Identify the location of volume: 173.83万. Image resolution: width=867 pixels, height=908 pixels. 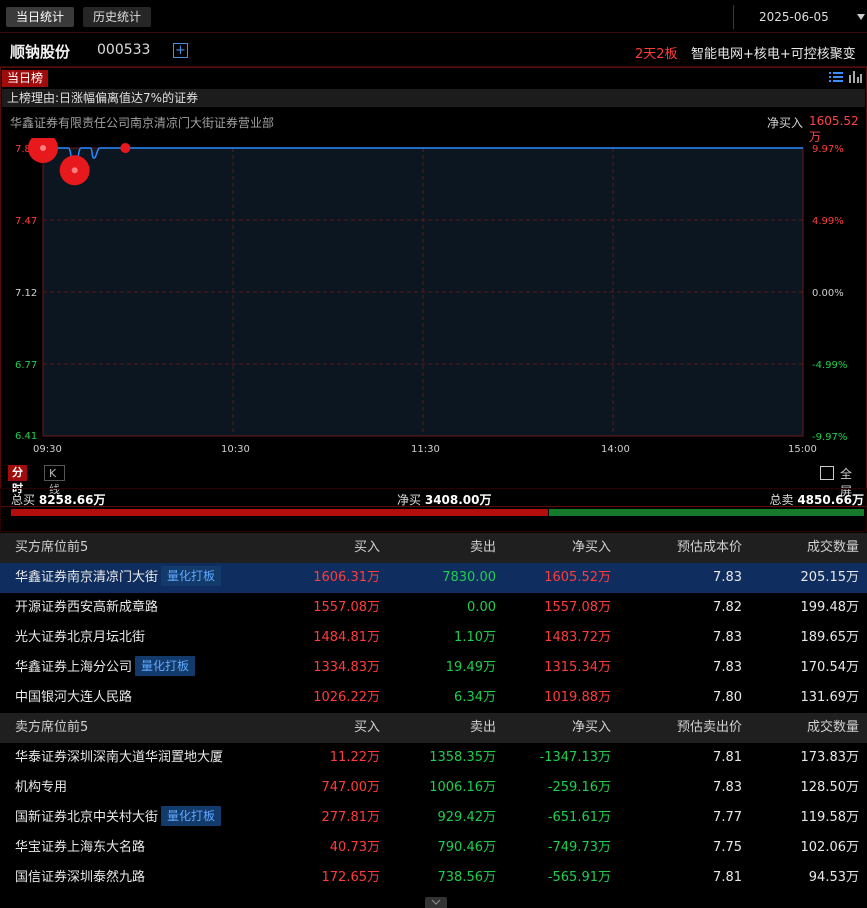
(830, 757).